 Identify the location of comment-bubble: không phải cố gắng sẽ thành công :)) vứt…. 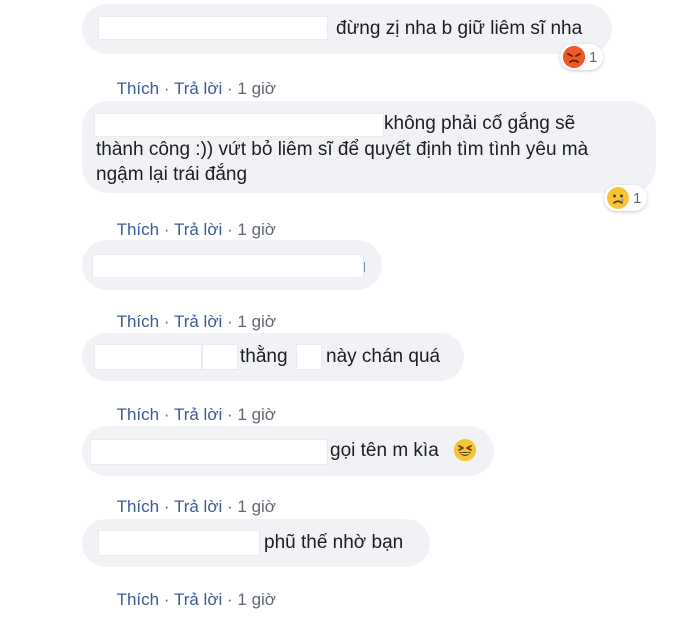
(369, 147).